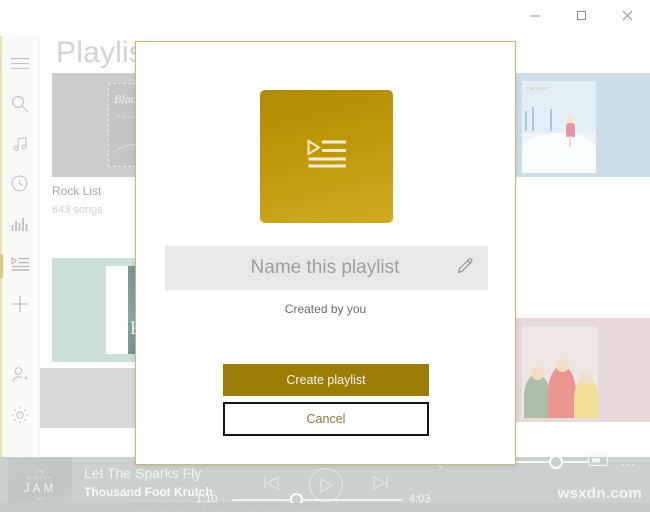 This screenshot has width=650, height=512. I want to click on playlist-name-placeholder: Name this playlist, so click(325, 267).